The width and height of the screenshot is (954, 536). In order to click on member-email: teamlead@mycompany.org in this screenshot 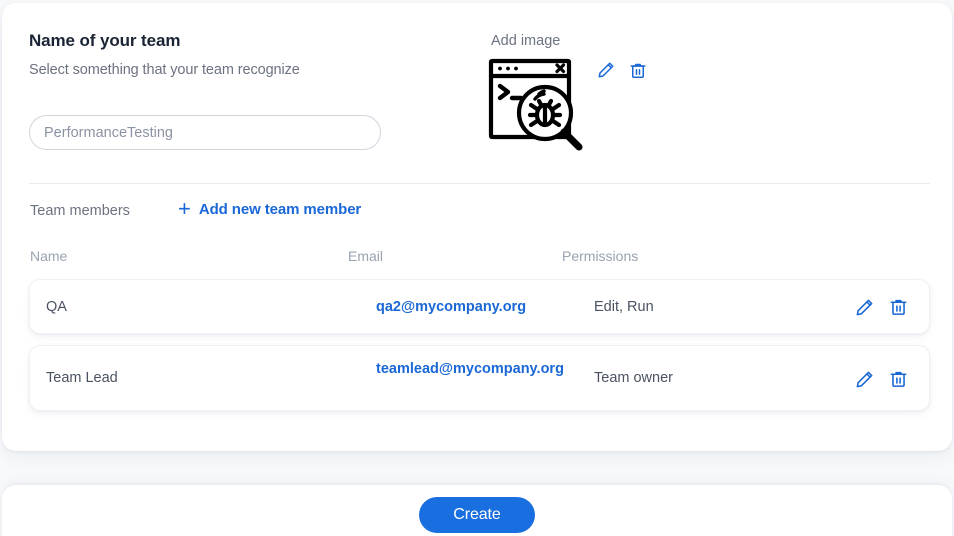, I will do `click(476, 369)`.